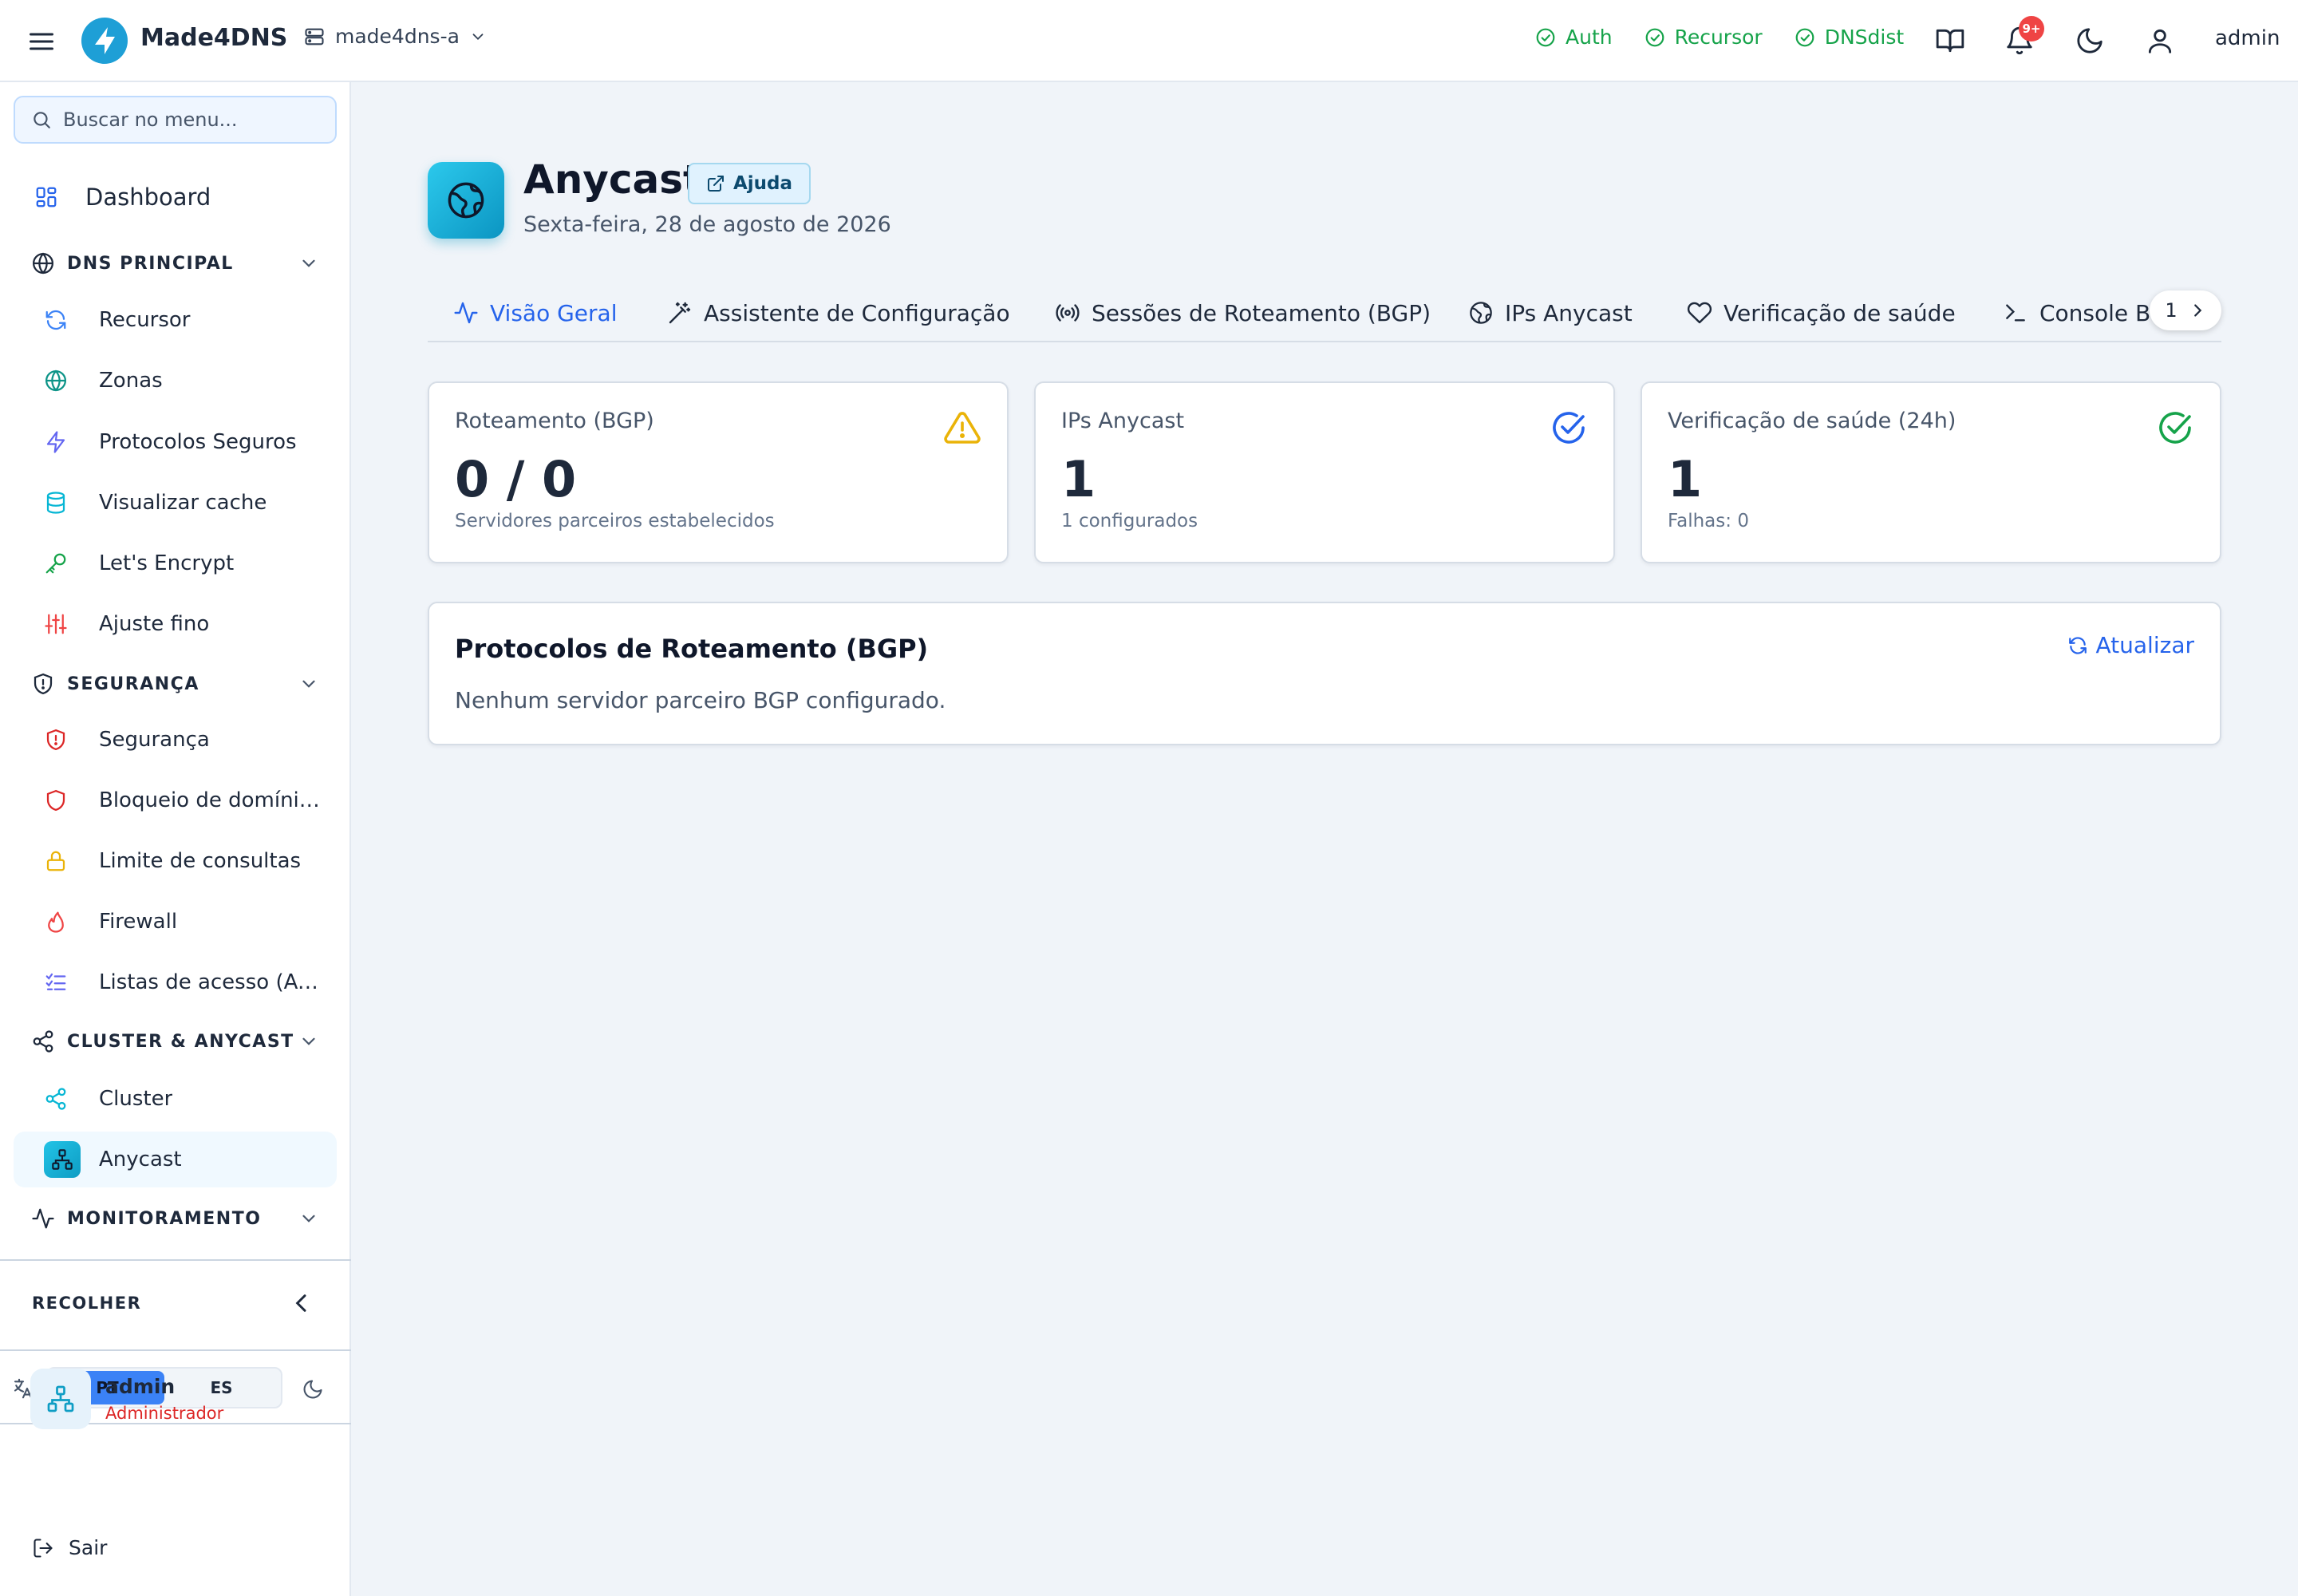 This screenshot has height=1596, width=2298. Describe the element at coordinates (715, 183) in the screenshot. I see `external-link-icon` at that location.